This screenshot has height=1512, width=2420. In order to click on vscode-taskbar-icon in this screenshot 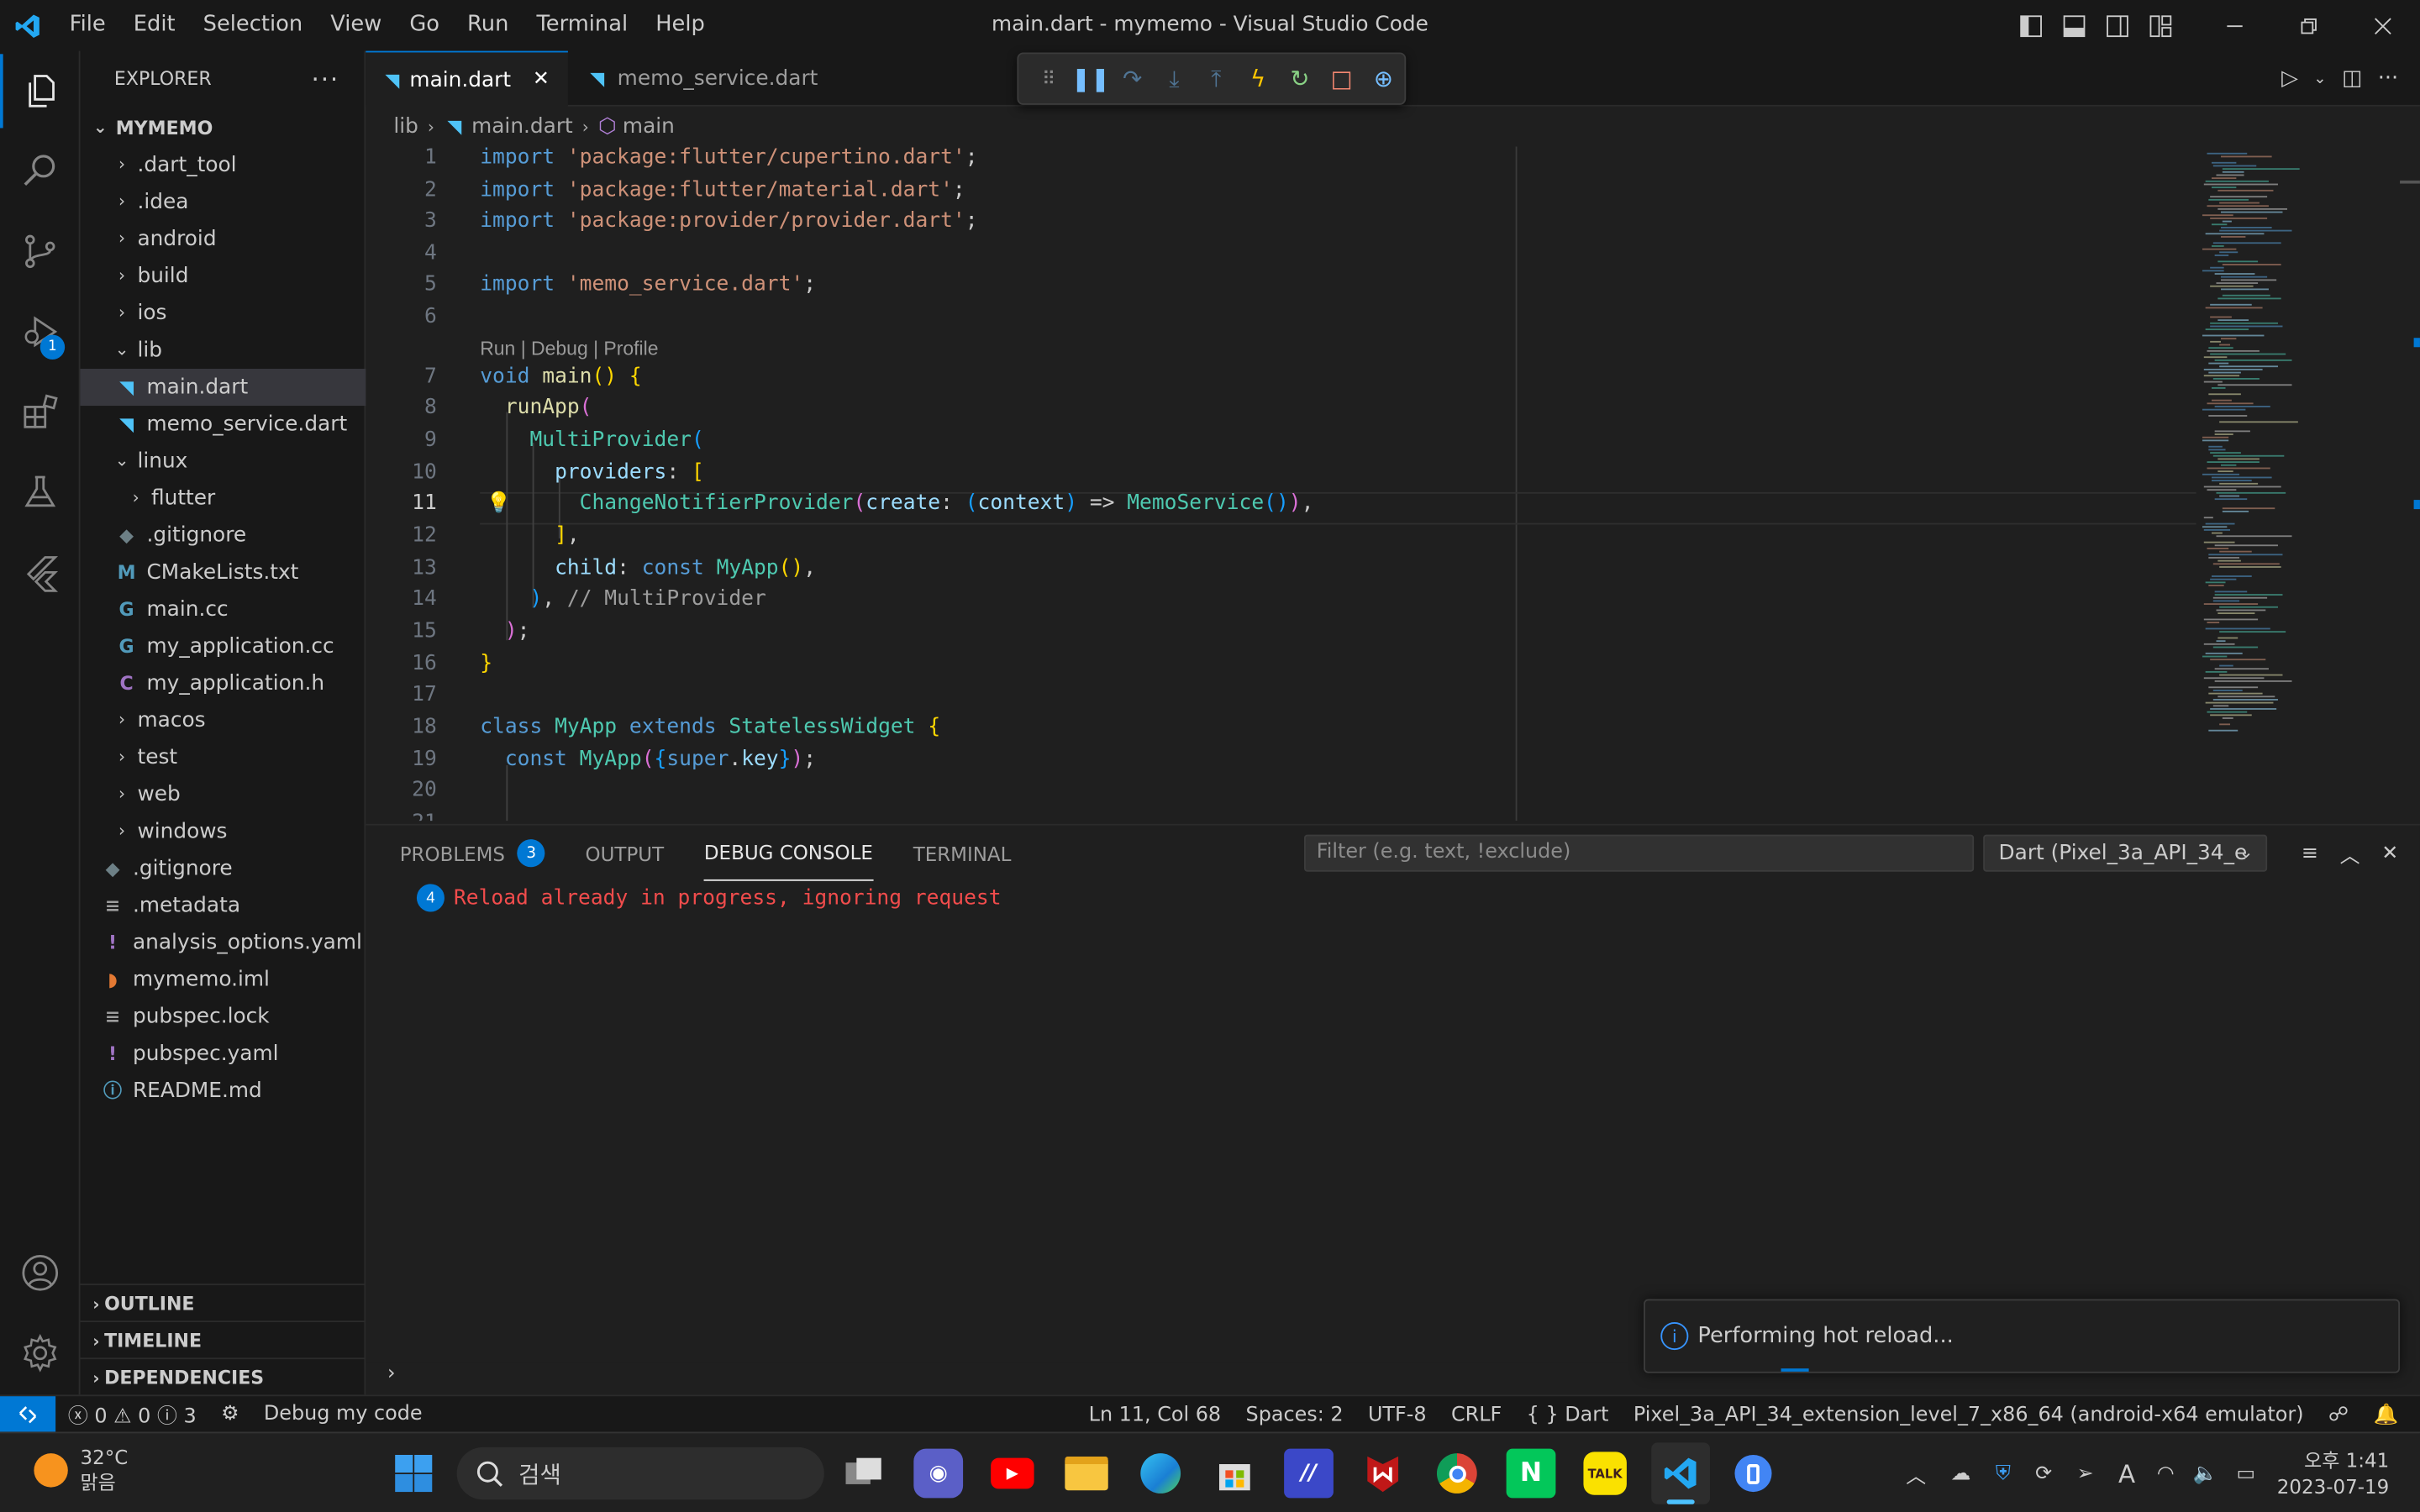, I will do `click(1681, 1473)`.